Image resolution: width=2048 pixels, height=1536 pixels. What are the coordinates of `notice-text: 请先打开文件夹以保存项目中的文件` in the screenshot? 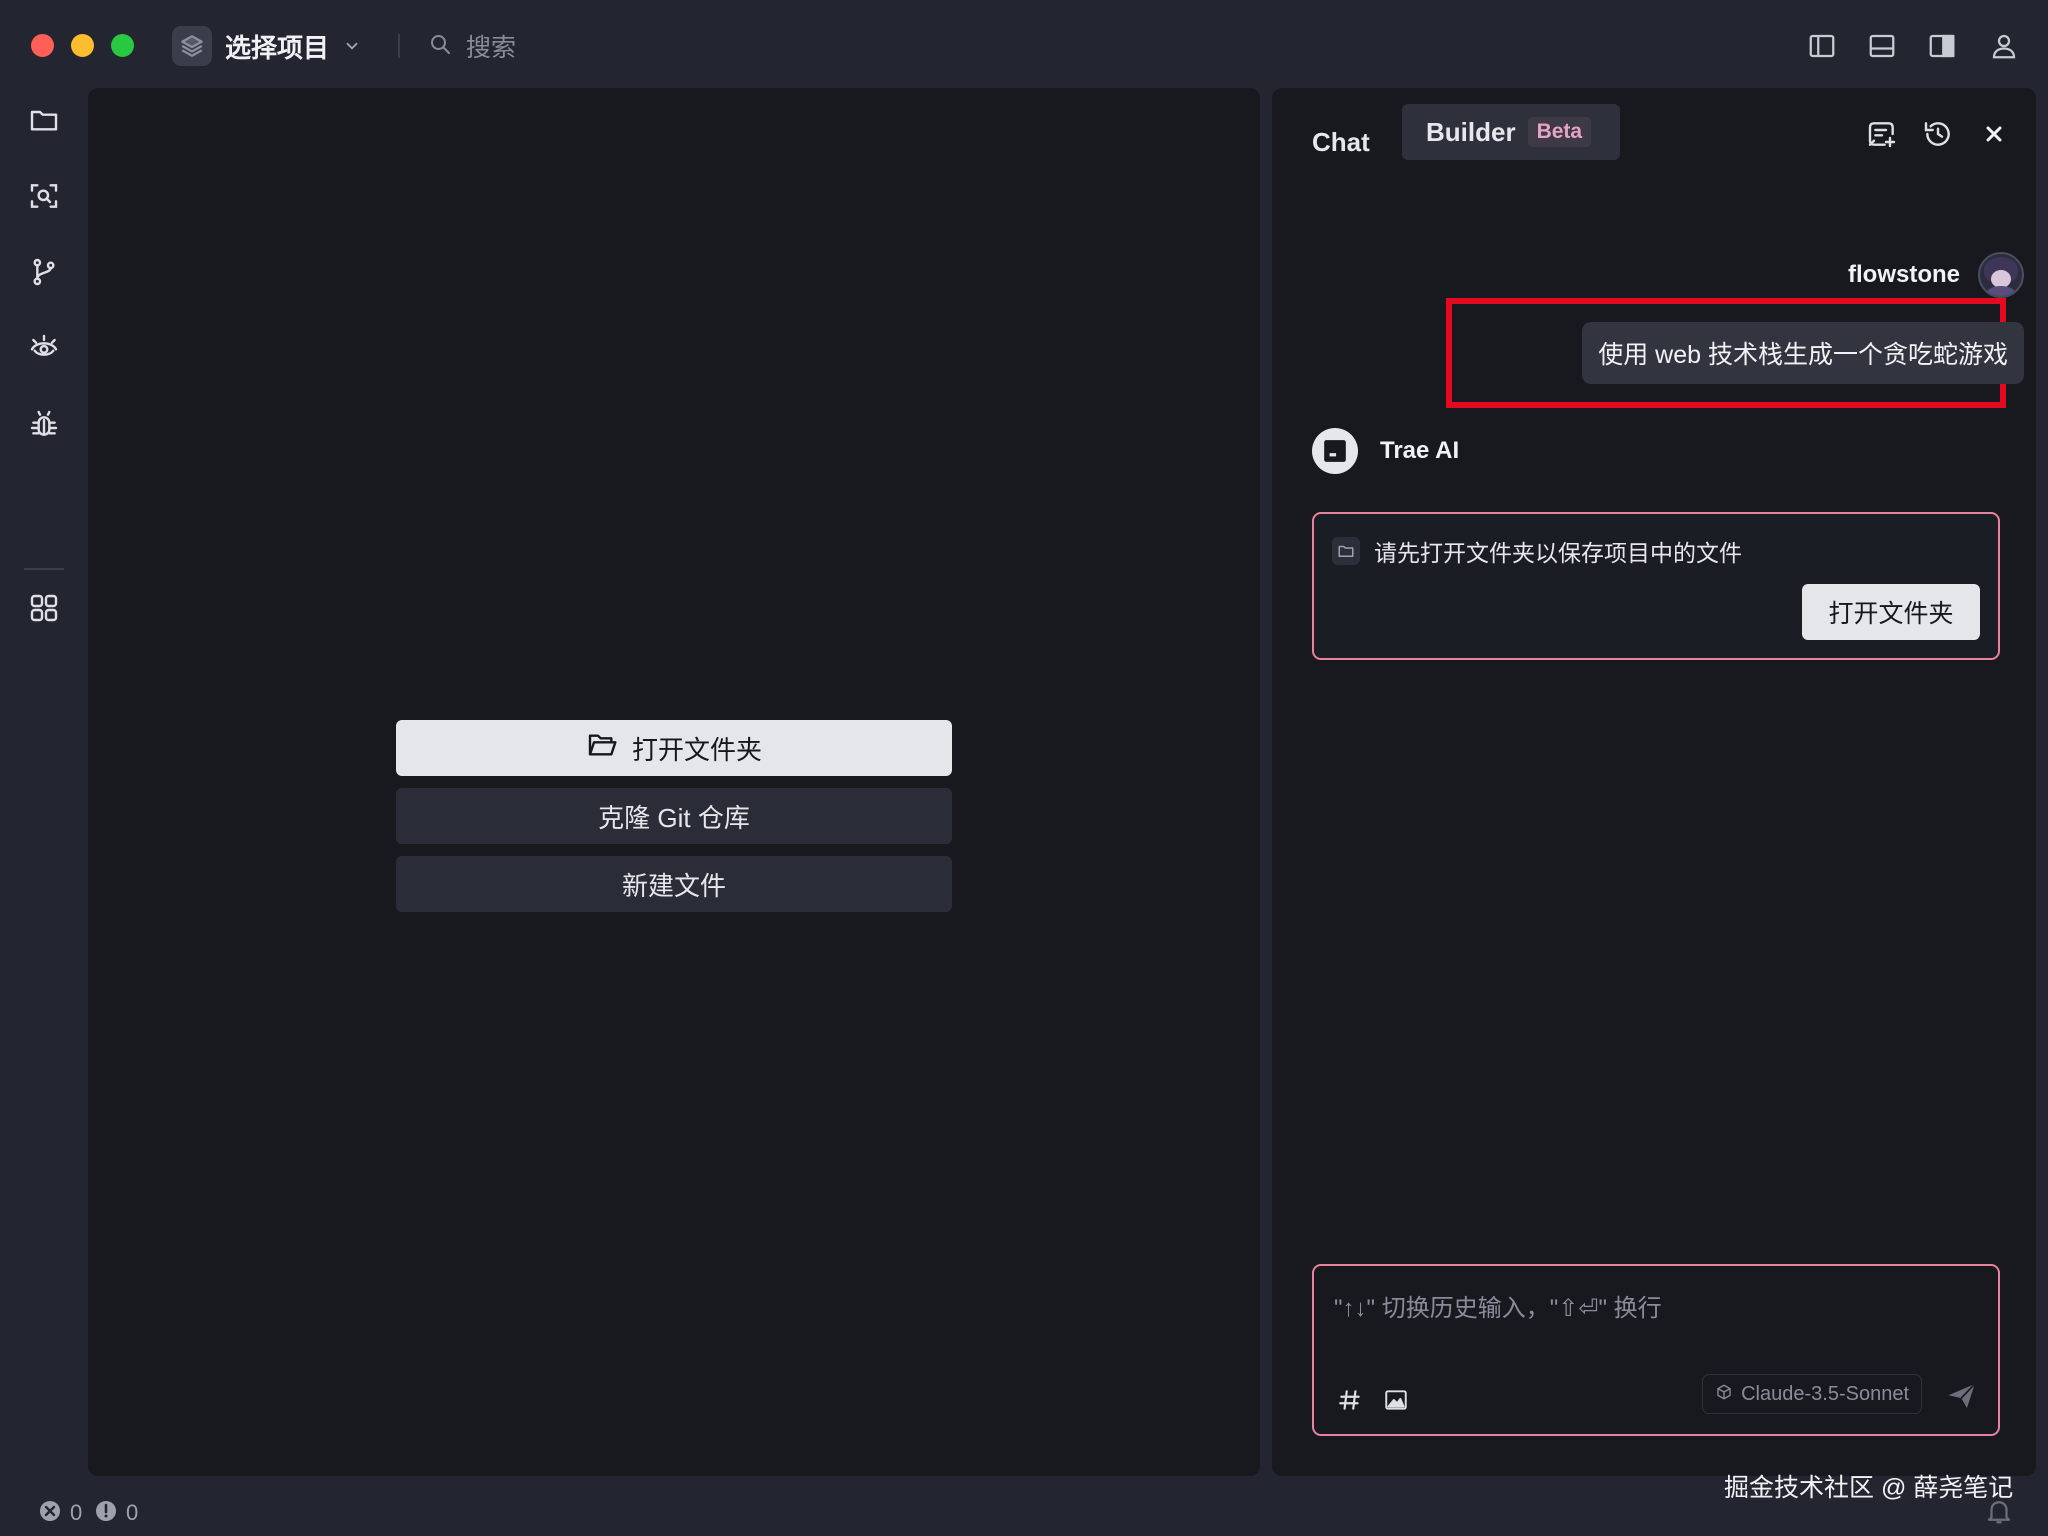 It's located at (1558, 553).